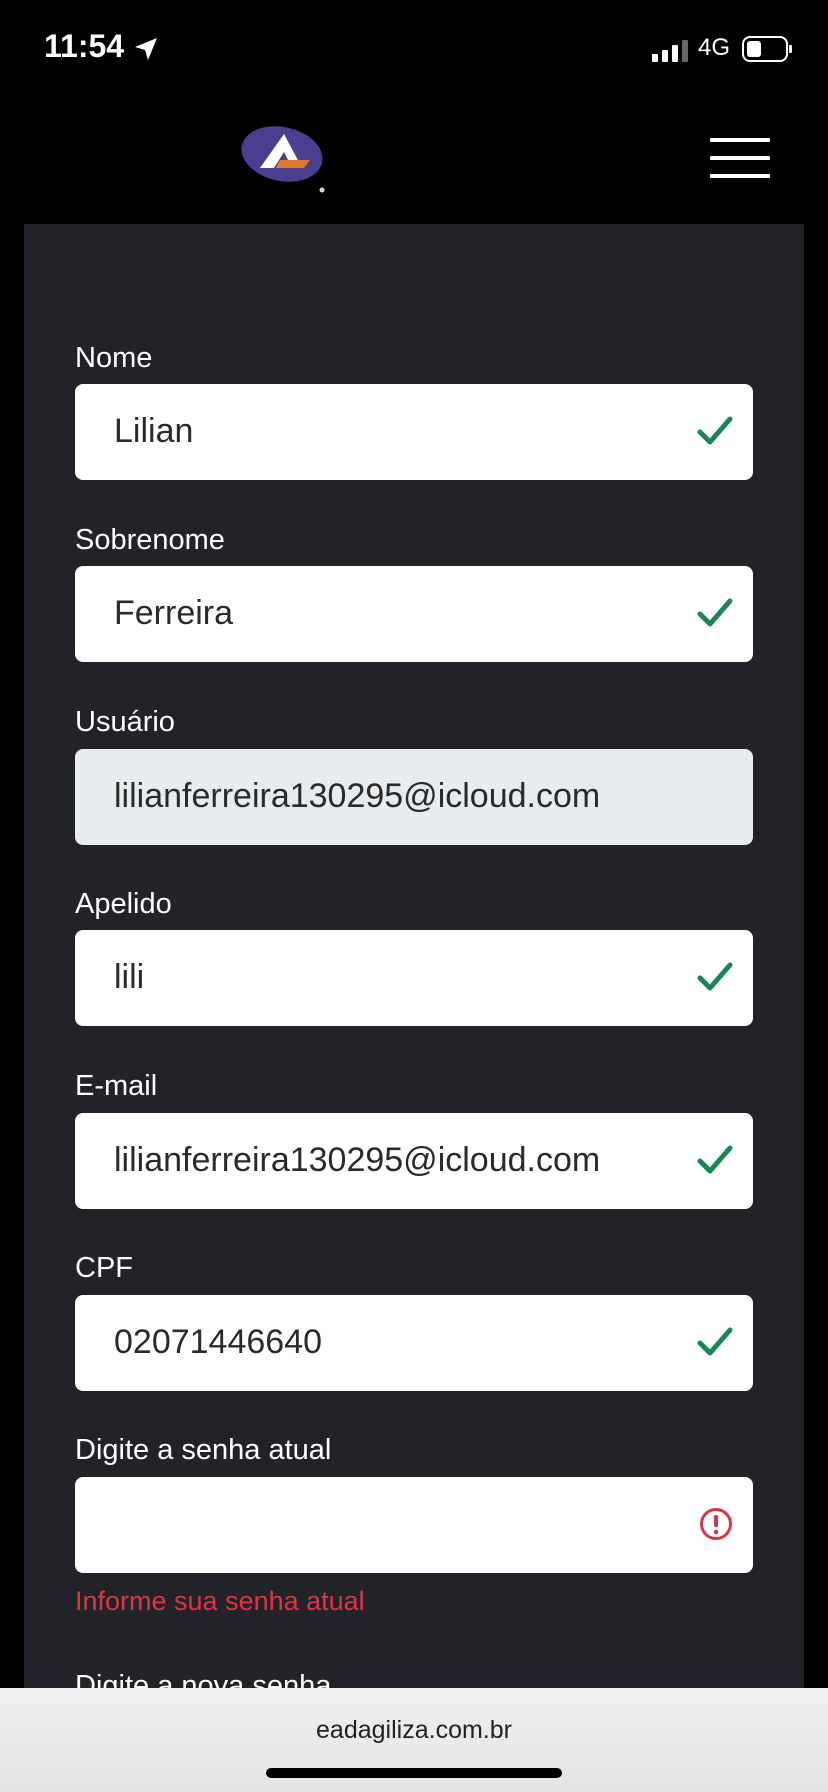 This screenshot has width=828, height=1792. What do you see at coordinates (150, 540) in the screenshot?
I see `sobrenome-label: Sobrenome` at bounding box center [150, 540].